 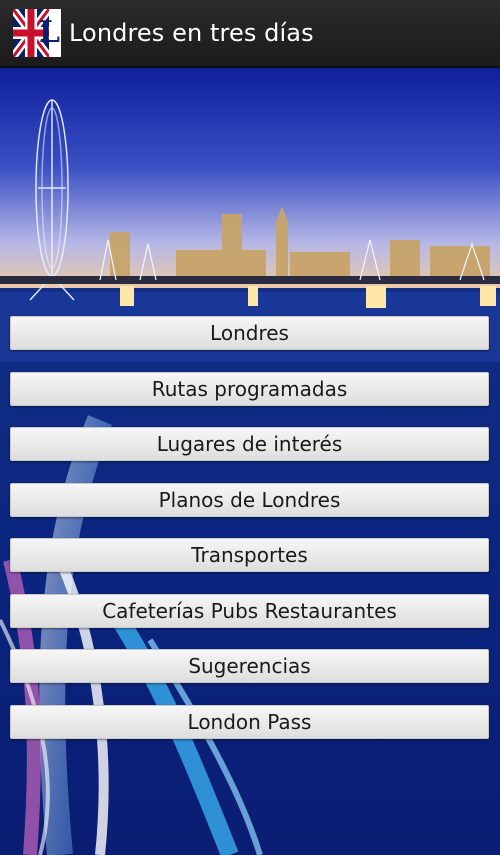 What do you see at coordinates (249, 666) in the screenshot?
I see `menu-button-sugerencias: Sugerencias` at bounding box center [249, 666].